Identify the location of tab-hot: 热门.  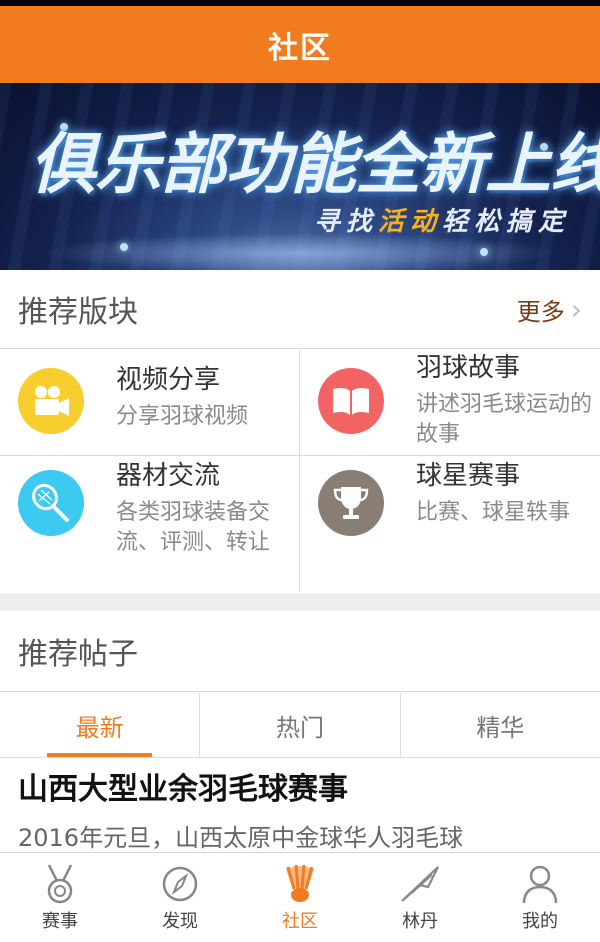
(299, 725).